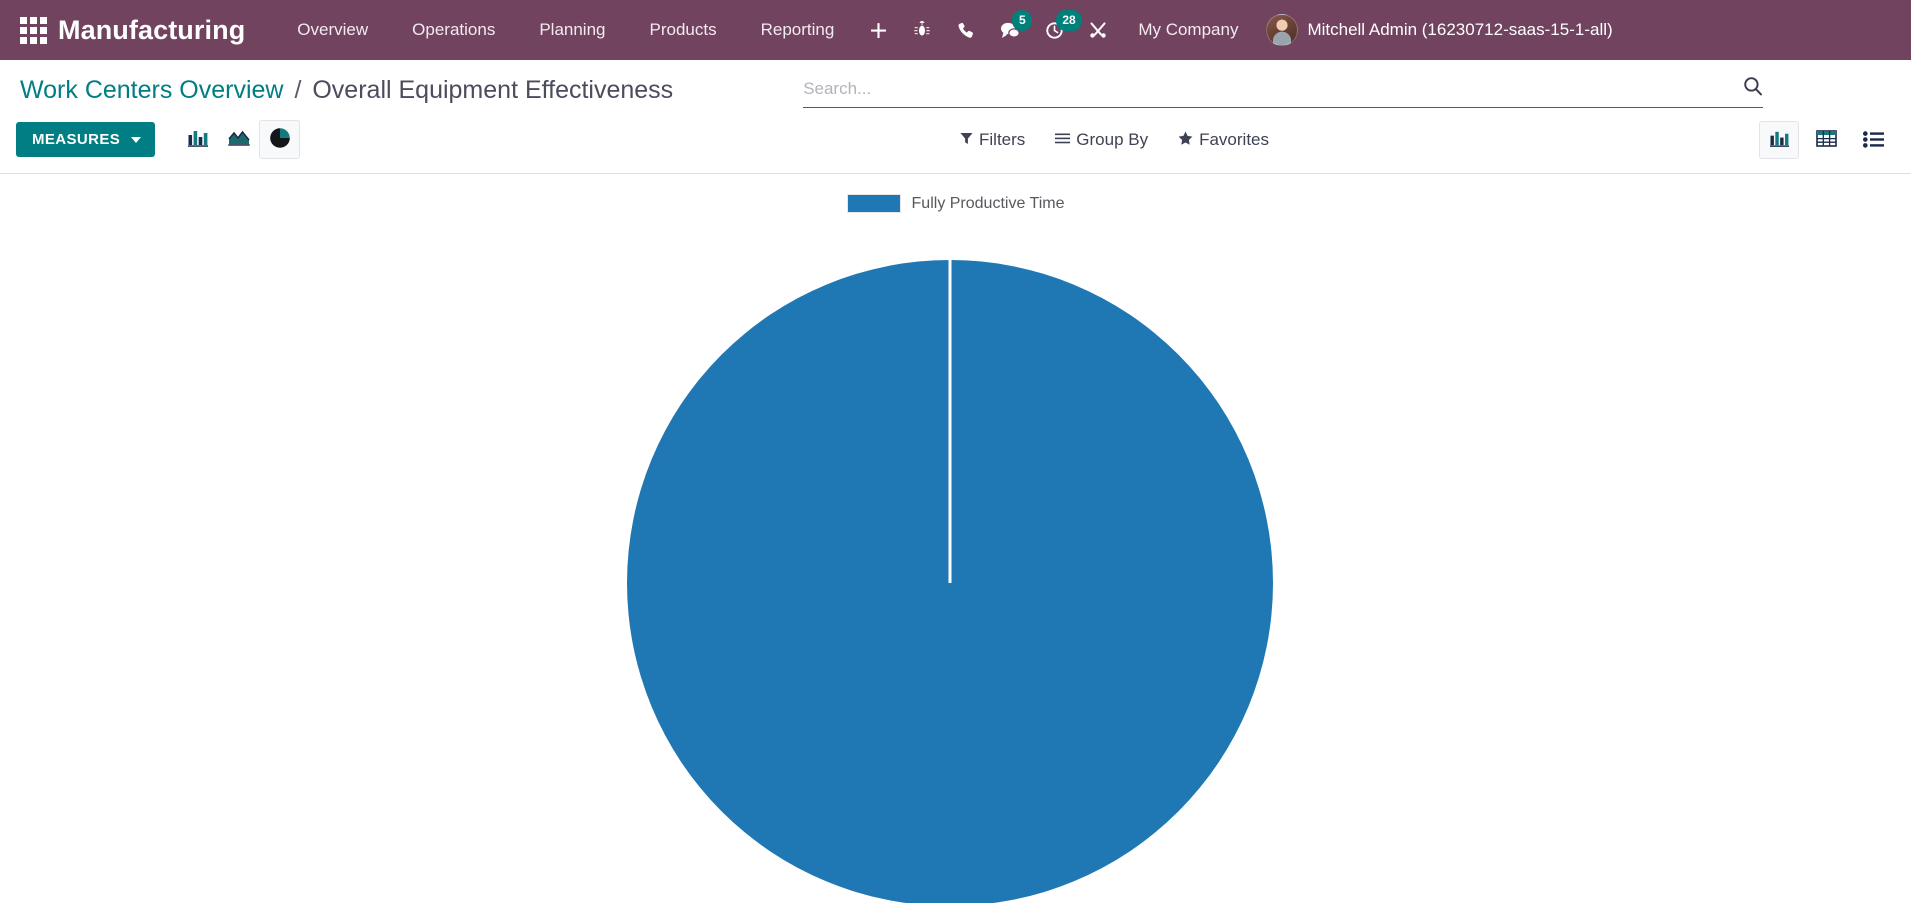 The width and height of the screenshot is (1911, 903). I want to click on pie-chart-icon, so click(280, 139).